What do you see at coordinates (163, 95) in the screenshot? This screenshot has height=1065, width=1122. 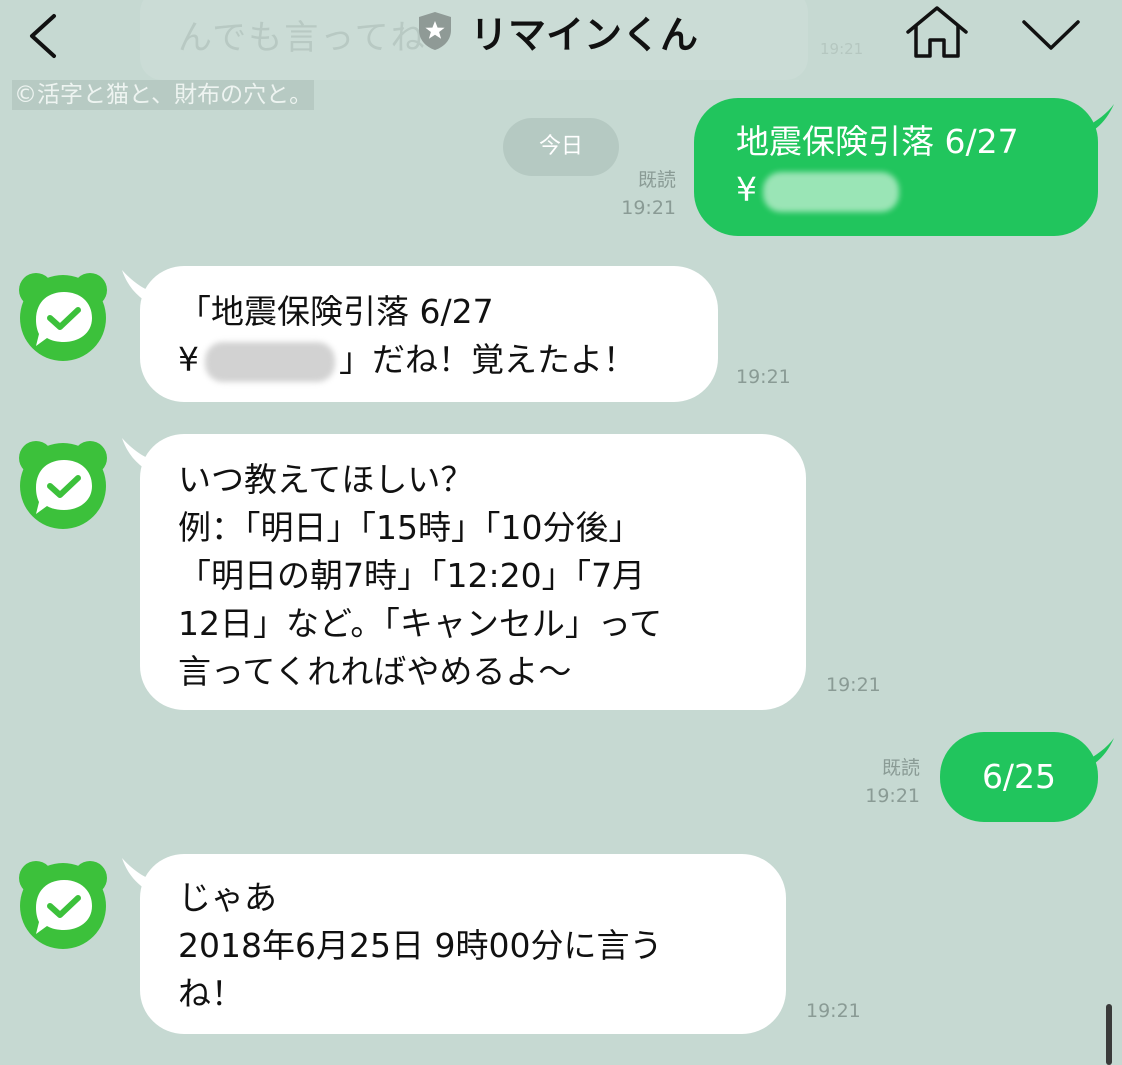 I see `watermark: ©活字と猫と、財布の穴と。` at bounding box center [163, 95].